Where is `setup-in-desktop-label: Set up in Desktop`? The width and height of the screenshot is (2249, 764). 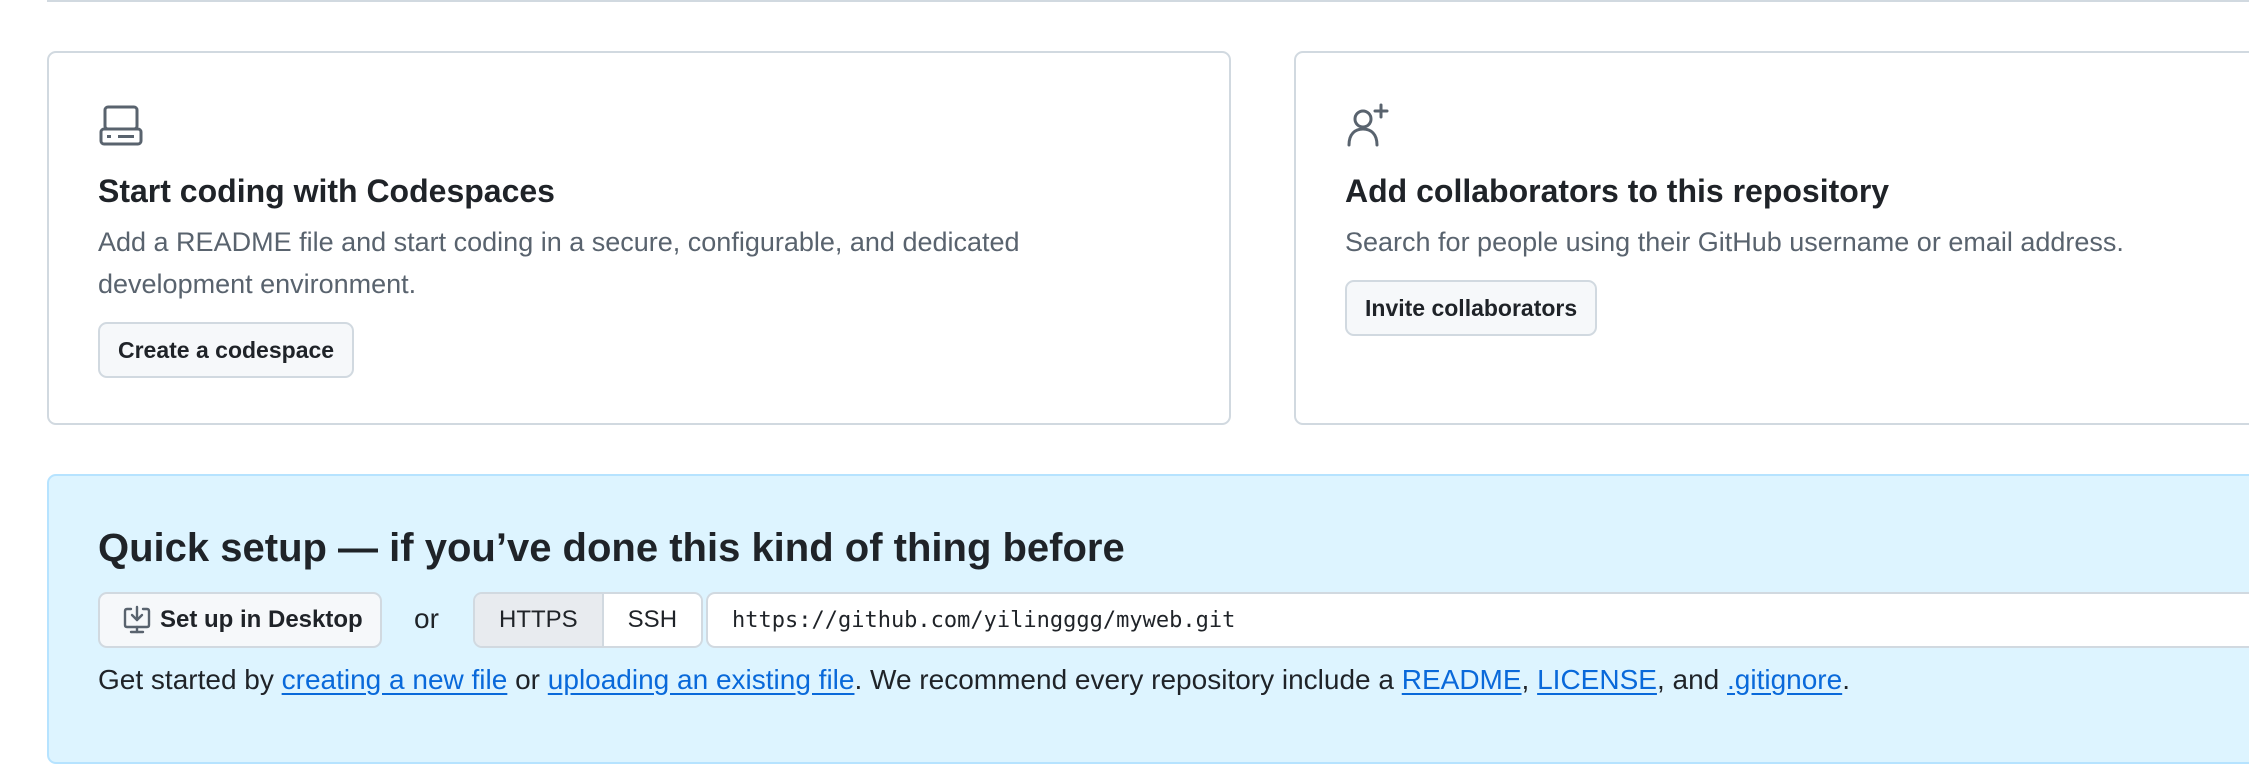
setup-in-desktop-label: Set up in Desktop is located at coordinates (261, 619).